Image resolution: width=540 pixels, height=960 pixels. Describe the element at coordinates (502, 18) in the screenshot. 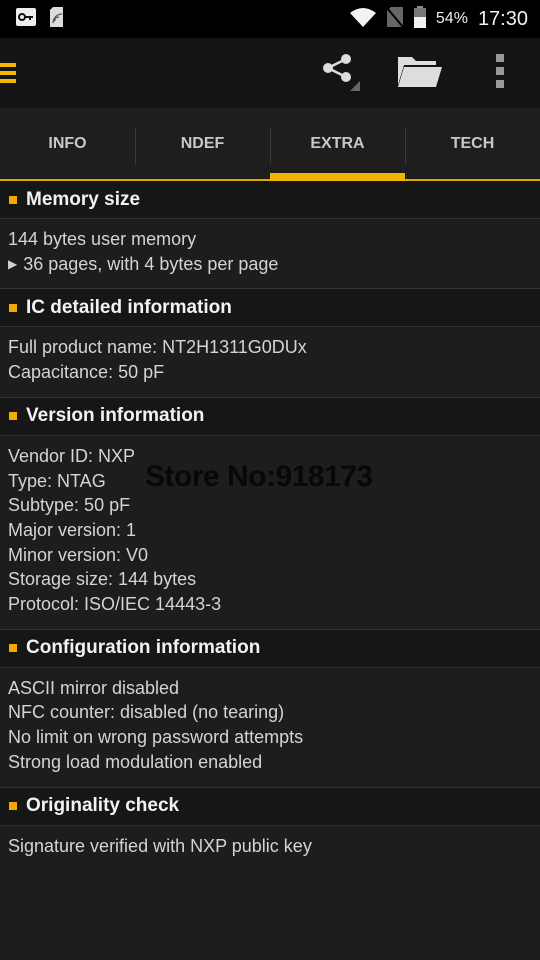

I see `clock: 17:30` at that location.